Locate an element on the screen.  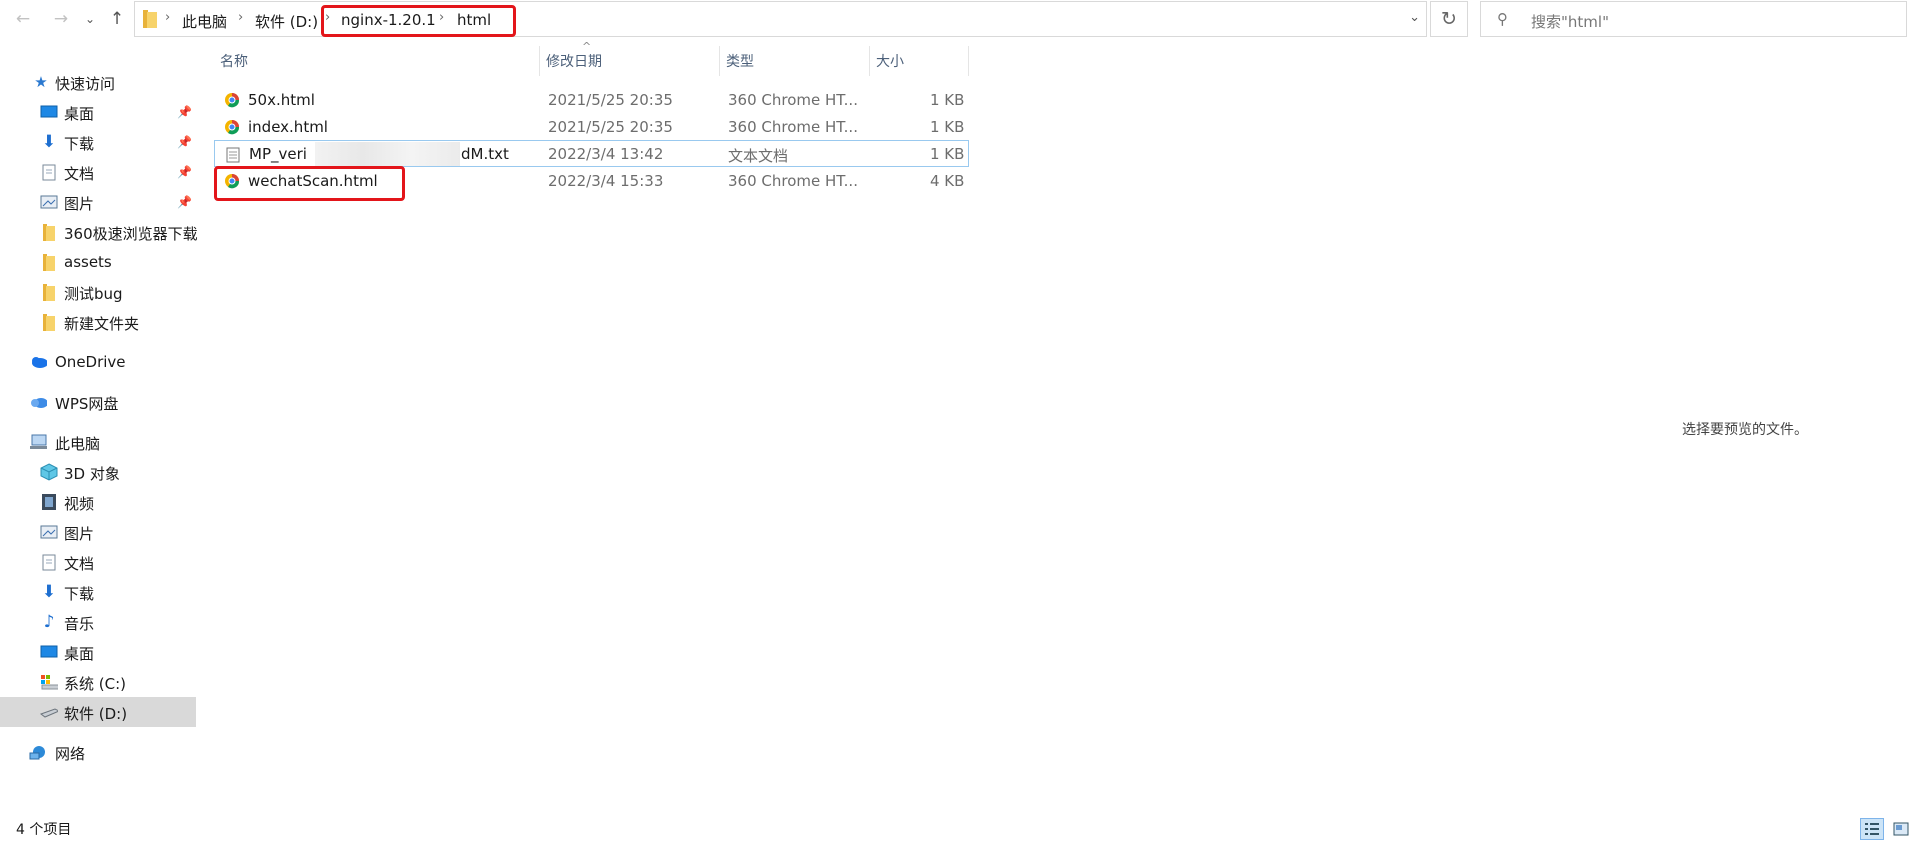
column-header-name: 名称 is located at coordinates (377, 61).